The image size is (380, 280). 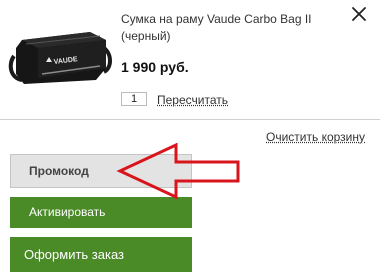 I want to click on checkout-button: Оформить заказ, so click(x=101, y=254).